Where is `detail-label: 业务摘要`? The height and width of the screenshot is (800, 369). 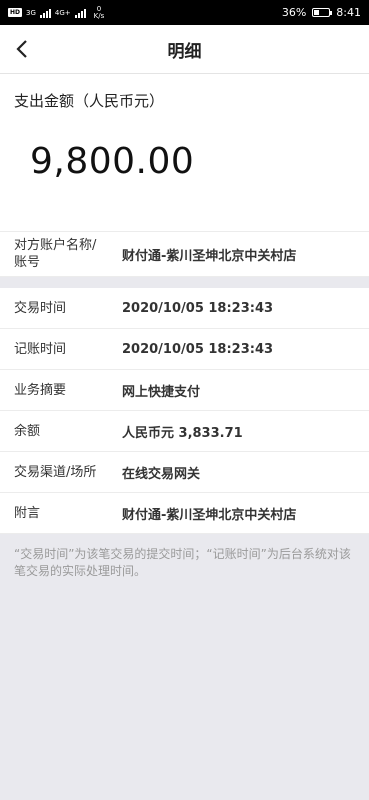
detail-label: 业务摘要 is located at coordinates (40, 390).